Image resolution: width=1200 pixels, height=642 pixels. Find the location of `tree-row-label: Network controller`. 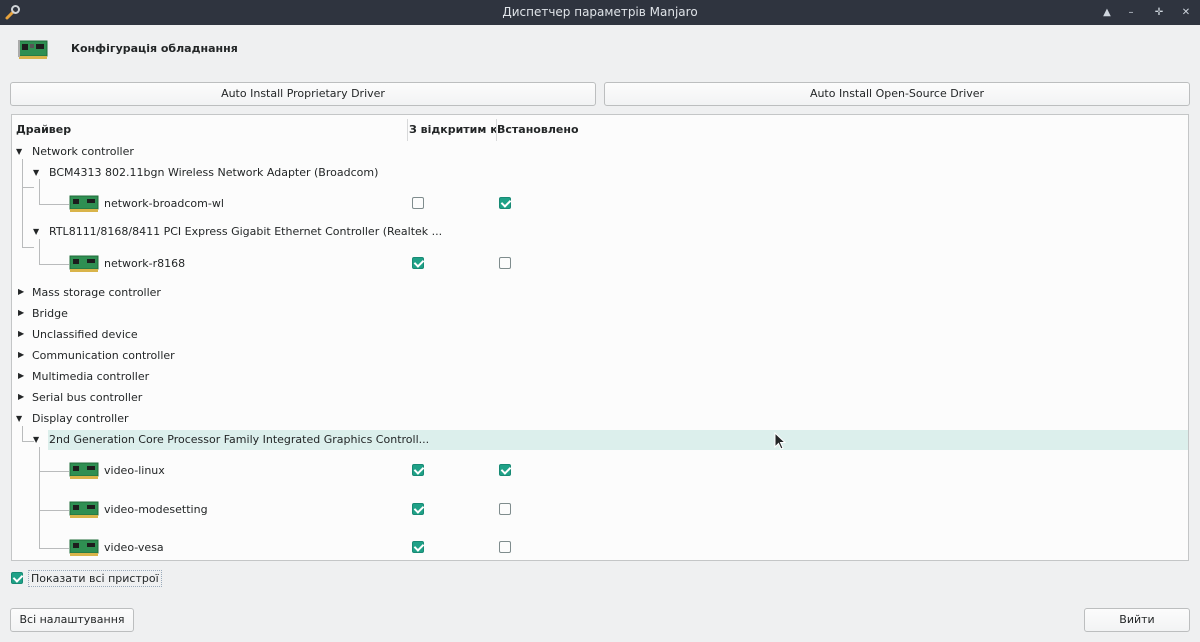

tree-row-label: Network controller is located at coordinates (83, 151).